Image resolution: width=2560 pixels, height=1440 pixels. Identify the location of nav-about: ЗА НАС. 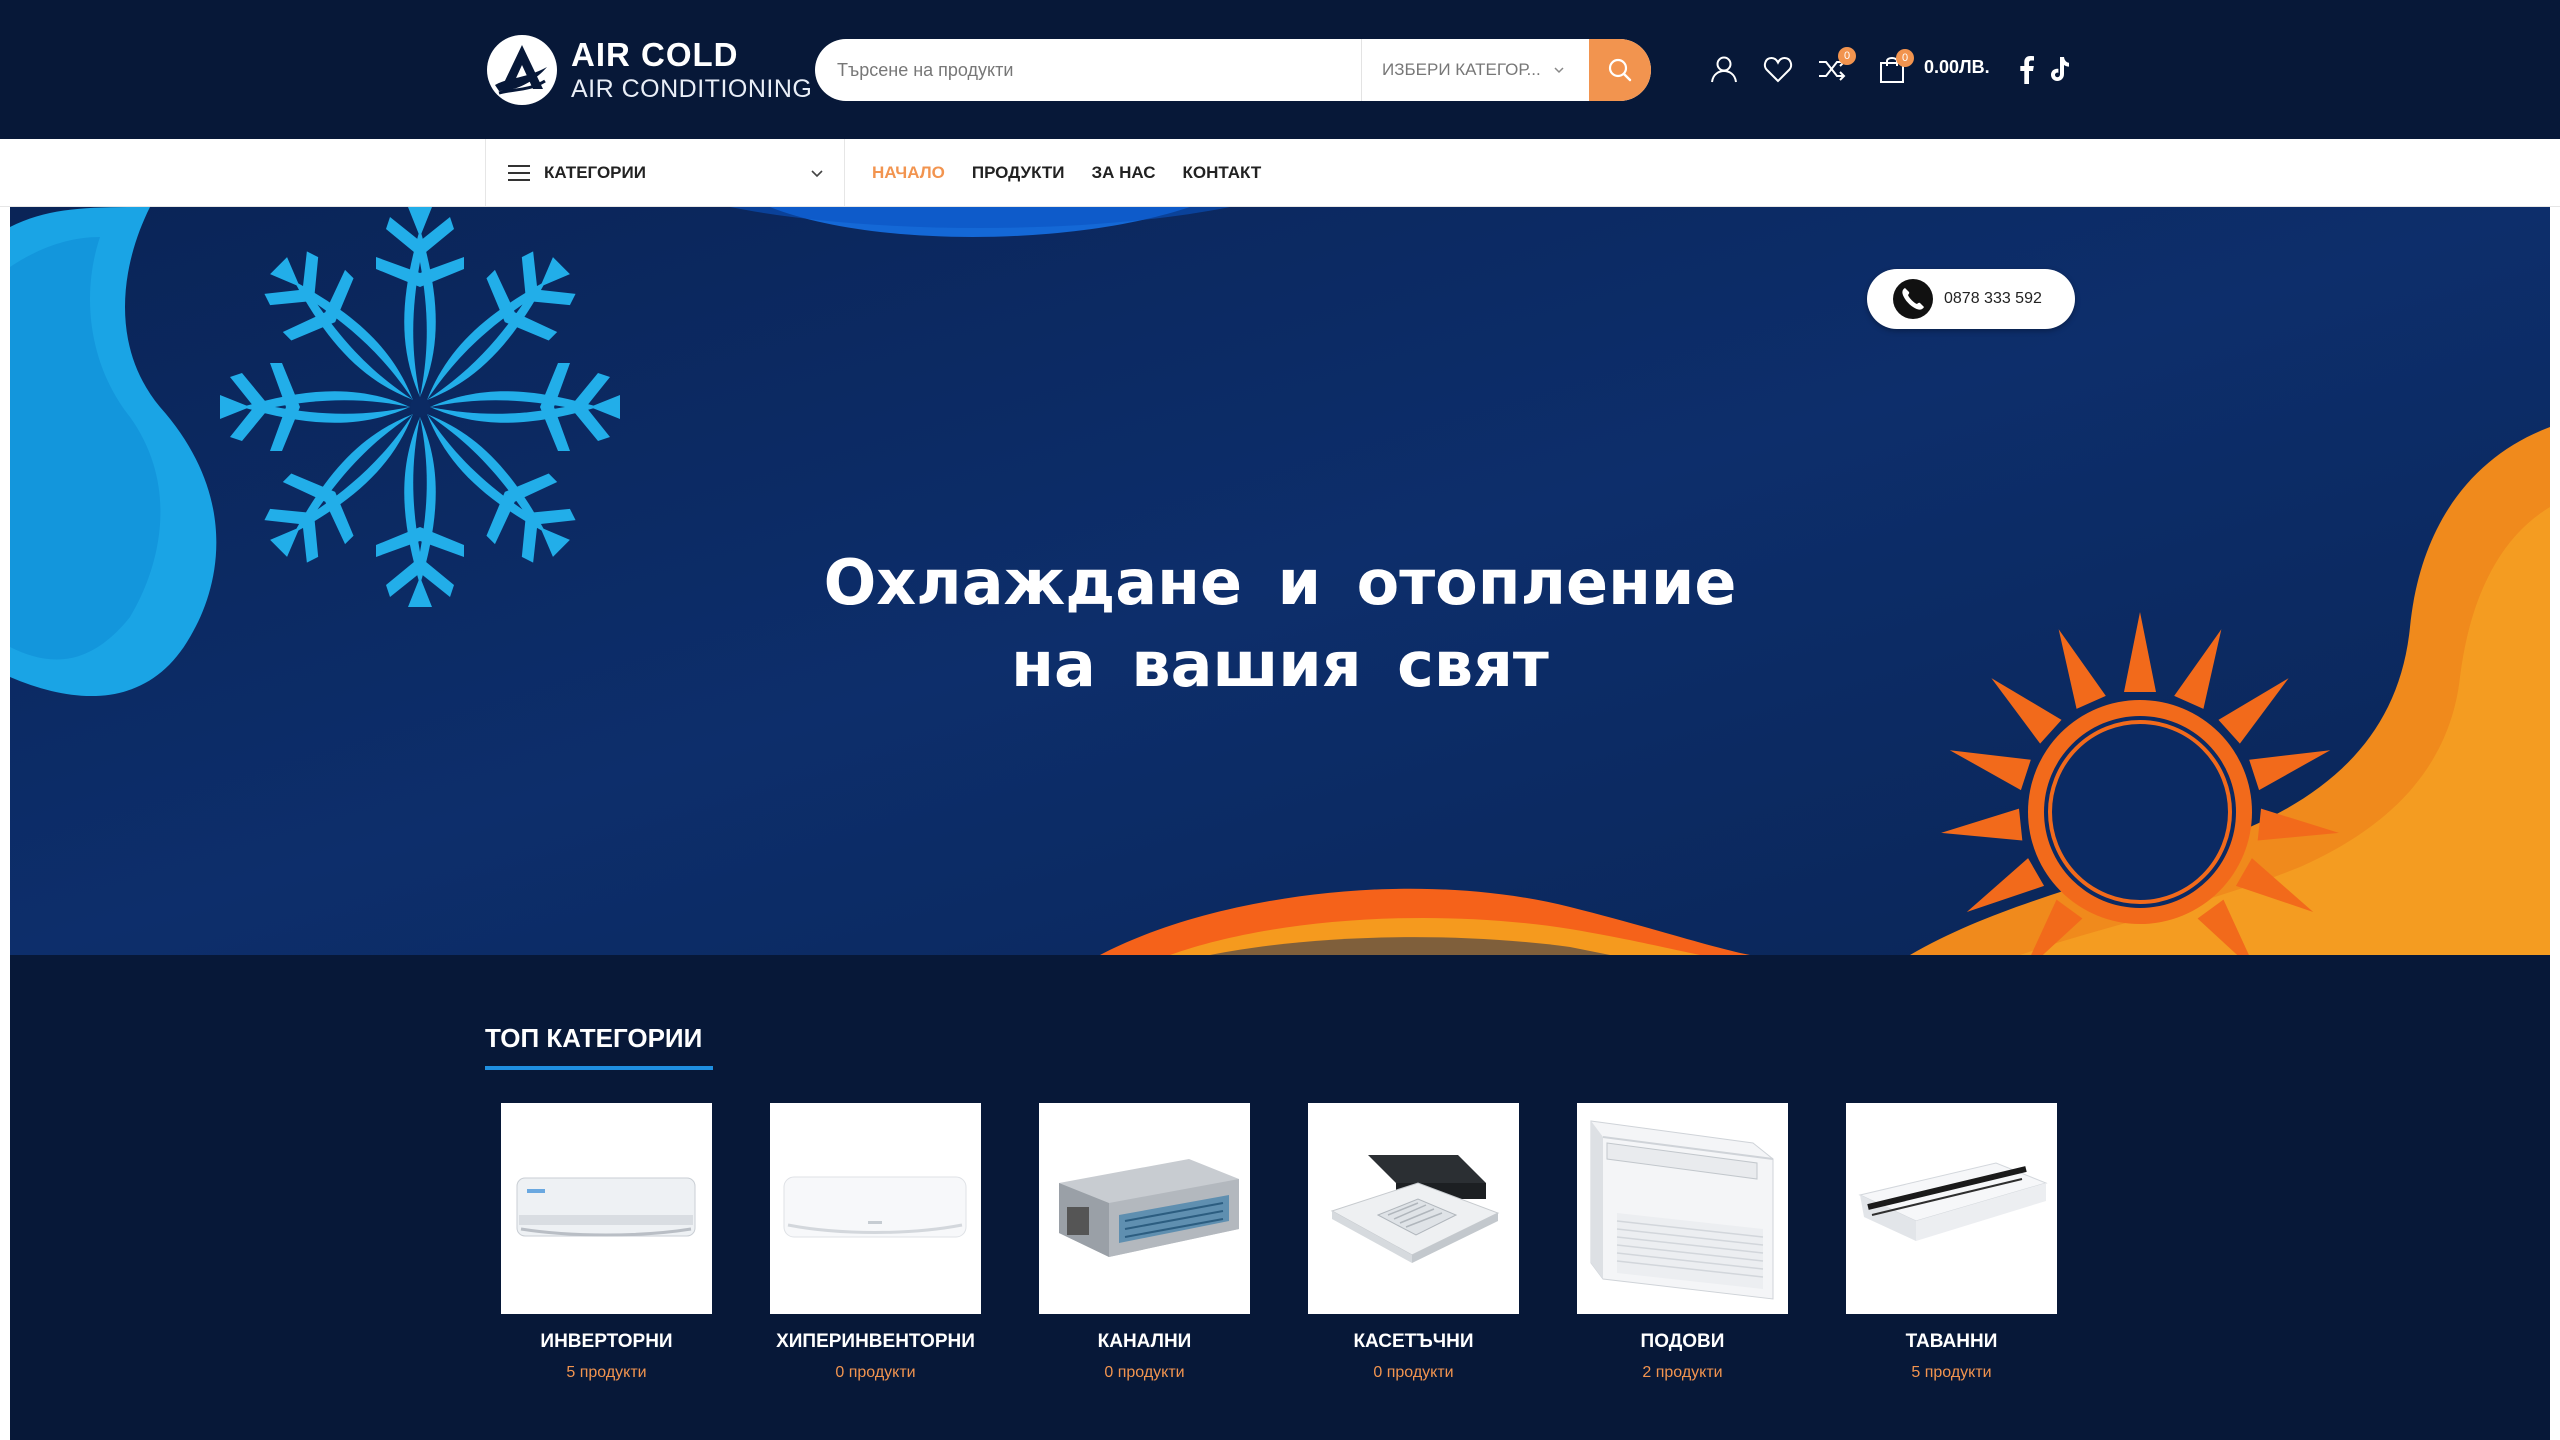
(1123, 173).